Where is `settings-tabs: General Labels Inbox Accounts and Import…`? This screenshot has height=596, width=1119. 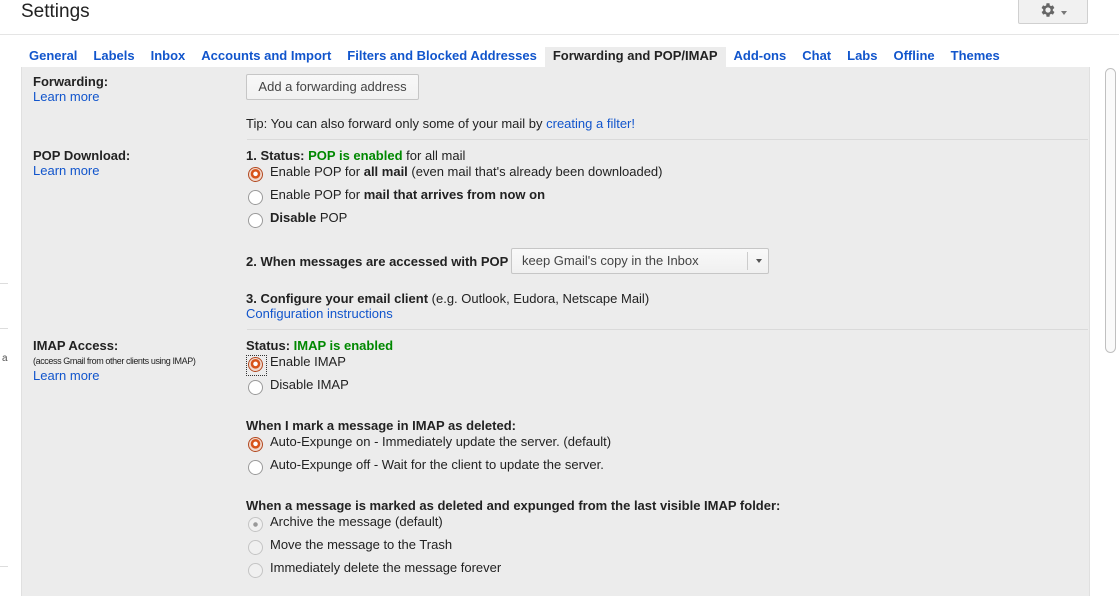 settings-tabs: General Labels Inbox Accounts and Import… is located at coordinates (514, 57).